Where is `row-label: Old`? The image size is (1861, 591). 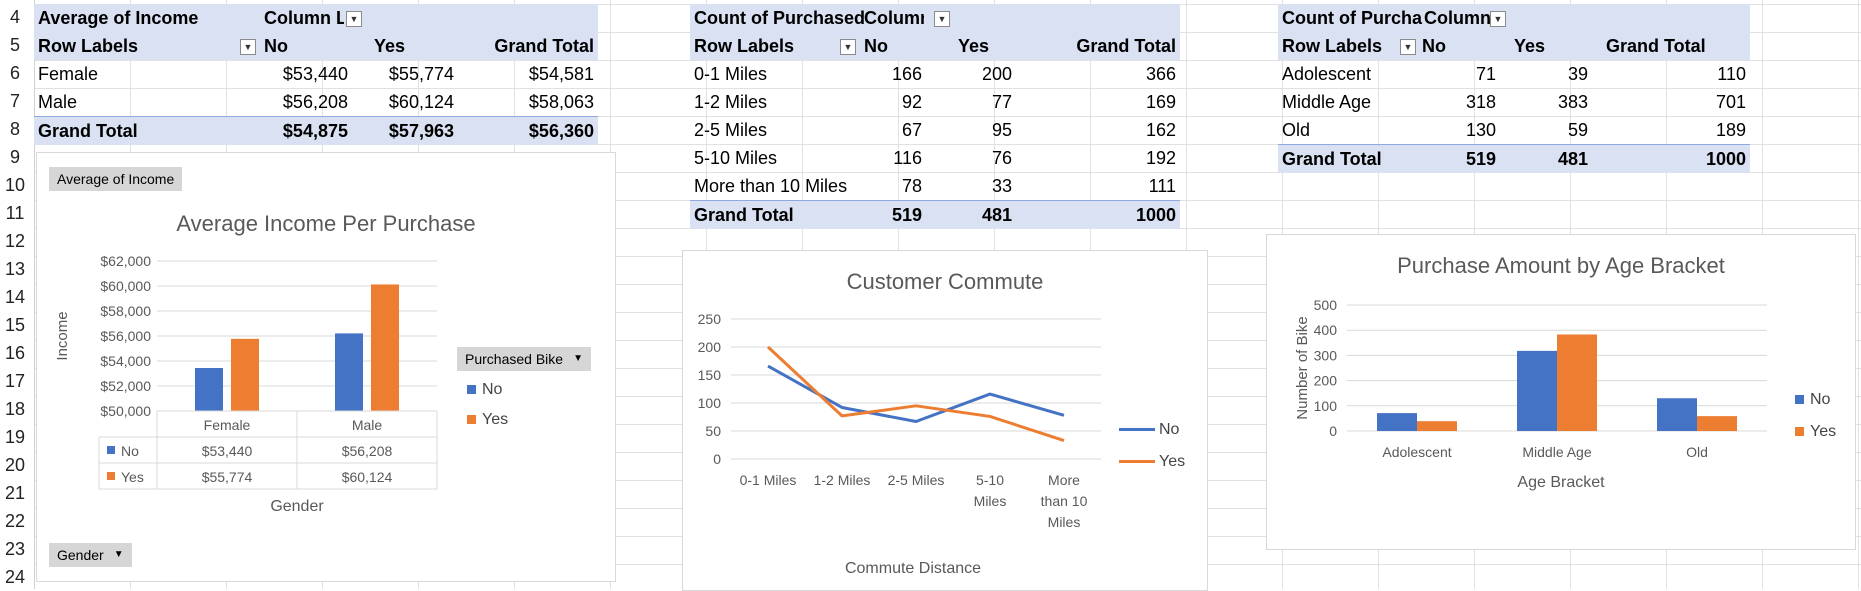 row-label: Old is located at coordinates (1352, 130).